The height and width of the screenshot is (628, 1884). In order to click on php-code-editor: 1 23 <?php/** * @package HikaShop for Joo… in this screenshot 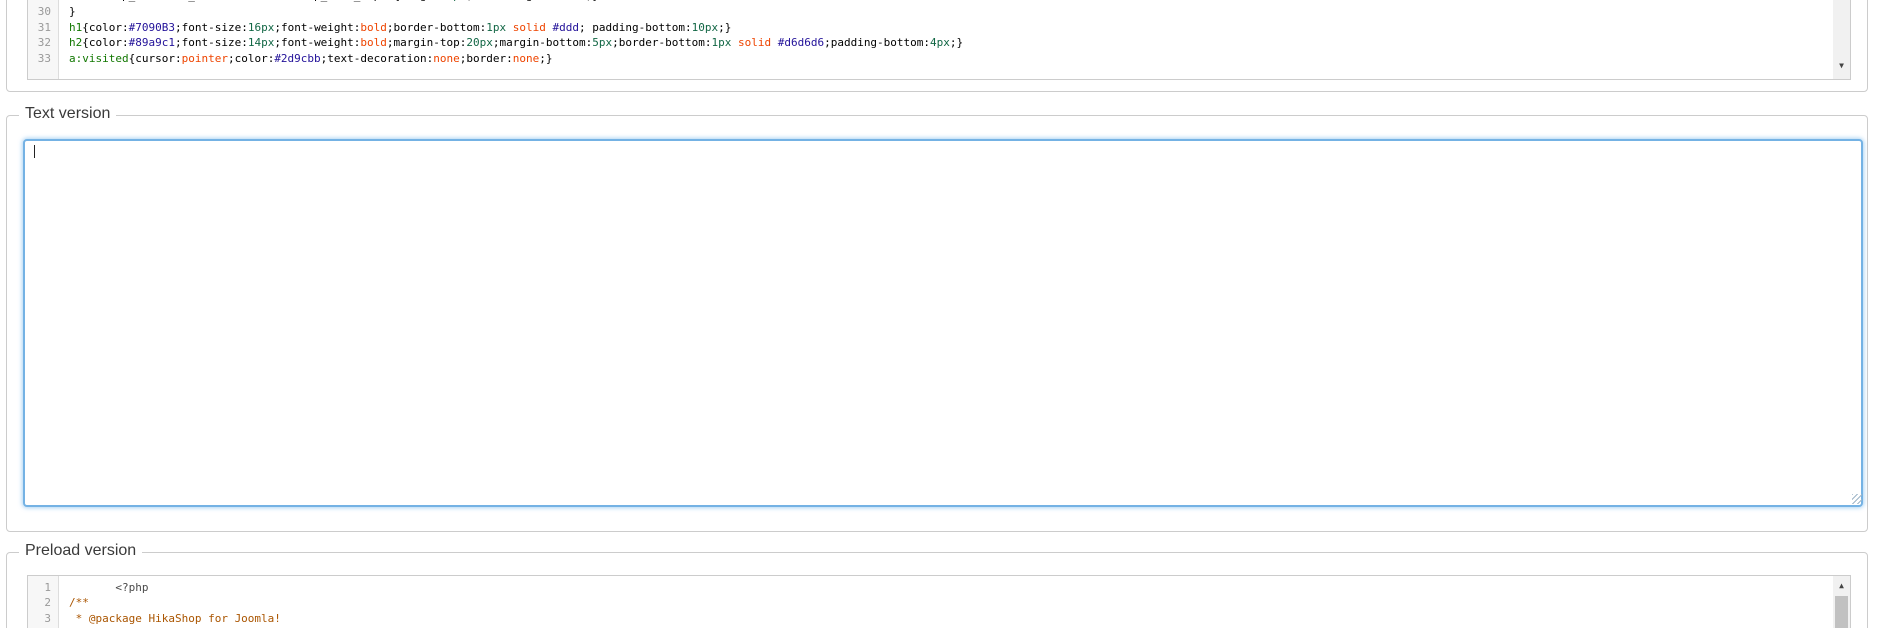, I will do `click(939, 601)`.